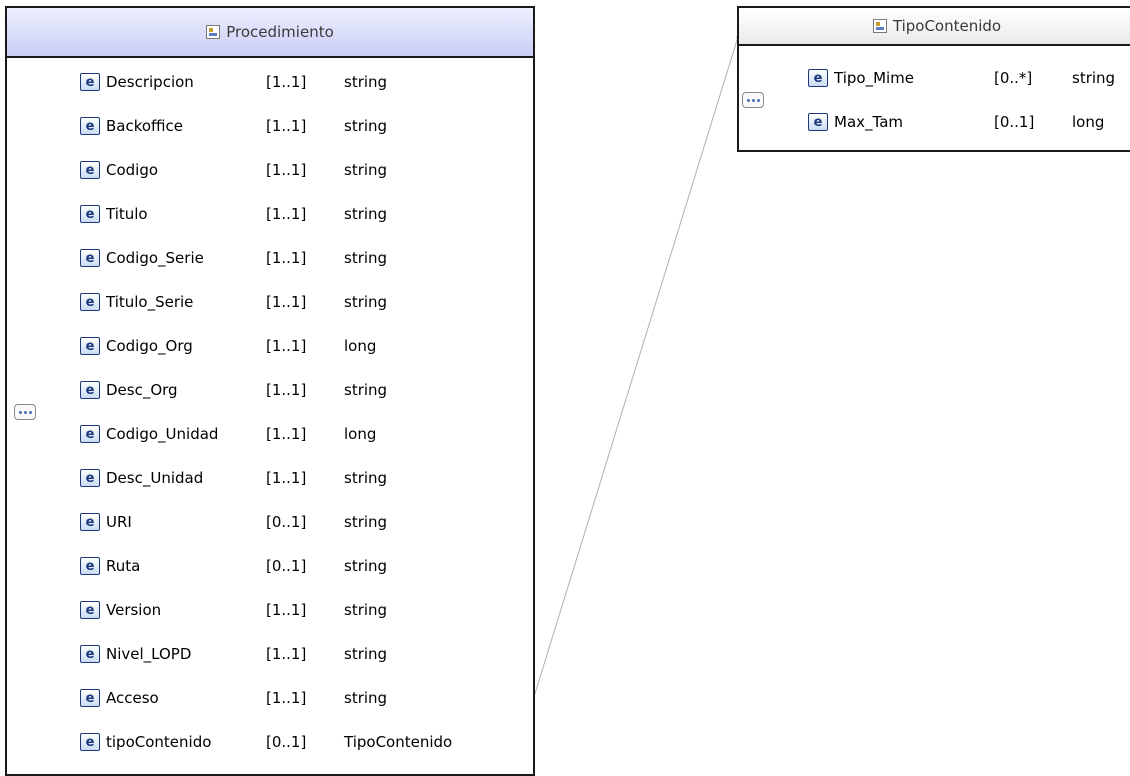 The height and width of the screenshot is (776, 1130). What do you see at coordinates (233, 214) in the screenshot?
I see `procedimiento-element-row: e Titulo [1..1] string` at bounding box center [233, 214].